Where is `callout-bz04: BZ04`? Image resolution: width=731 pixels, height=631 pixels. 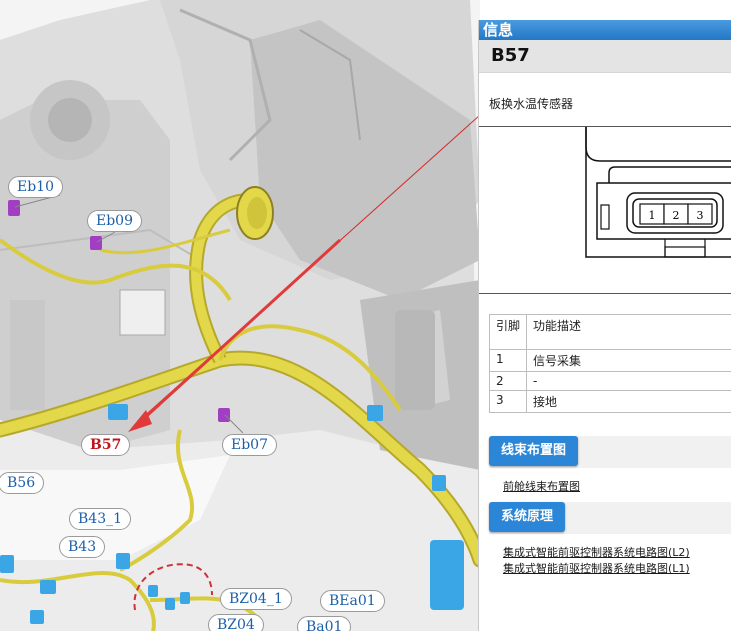 callout-bz04: BZ04 is located at coordinates (236, 622).